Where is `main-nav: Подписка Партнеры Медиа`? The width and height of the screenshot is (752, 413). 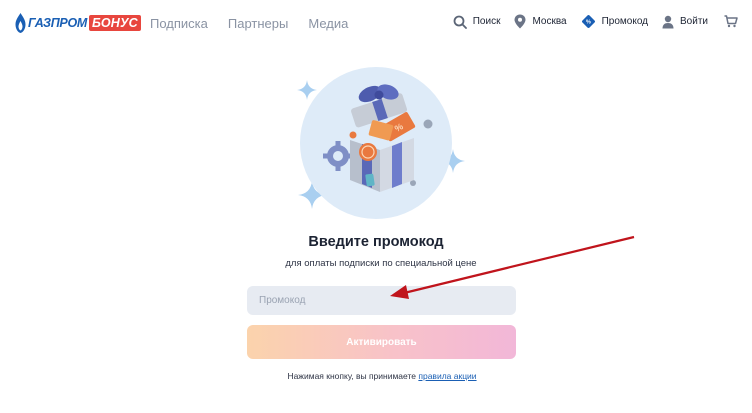 main-nav: Подписка Партнеры Медиа is located at coordinates (249, 23).